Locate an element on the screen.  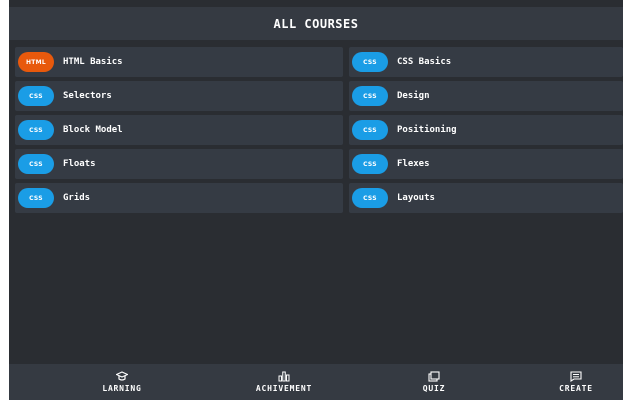
page-title: ALL COURSES is located at coordinates (316, 23).